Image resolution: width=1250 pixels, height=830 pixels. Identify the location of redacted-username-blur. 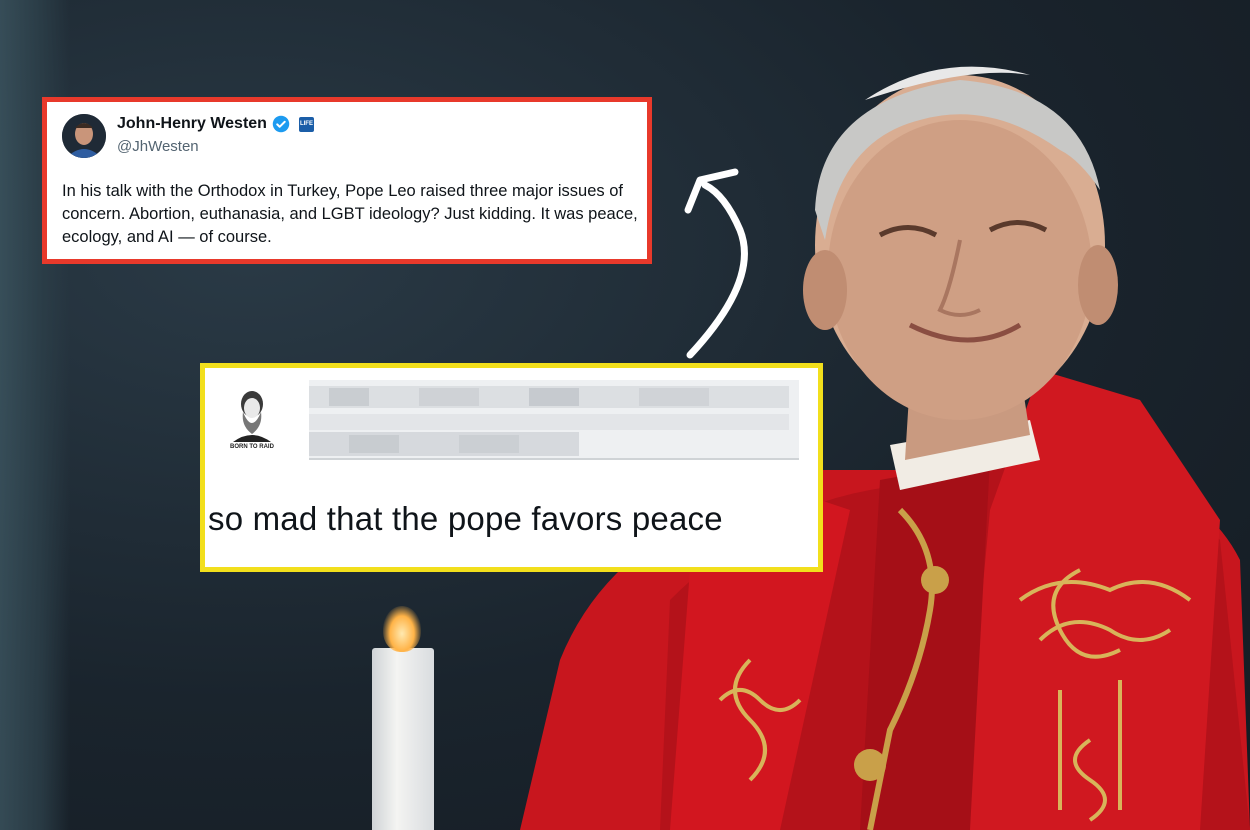
(554, 420).